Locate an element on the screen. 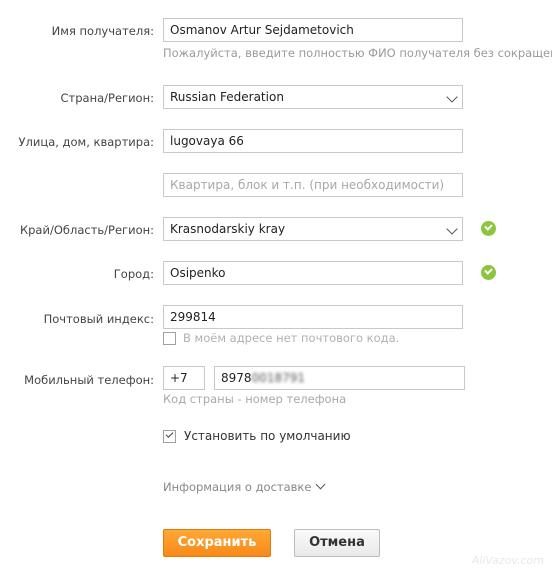 The width and height of the screenshot is (552, 571). phone-number-blurred: 0018791 is located at coordinates (278, 378).